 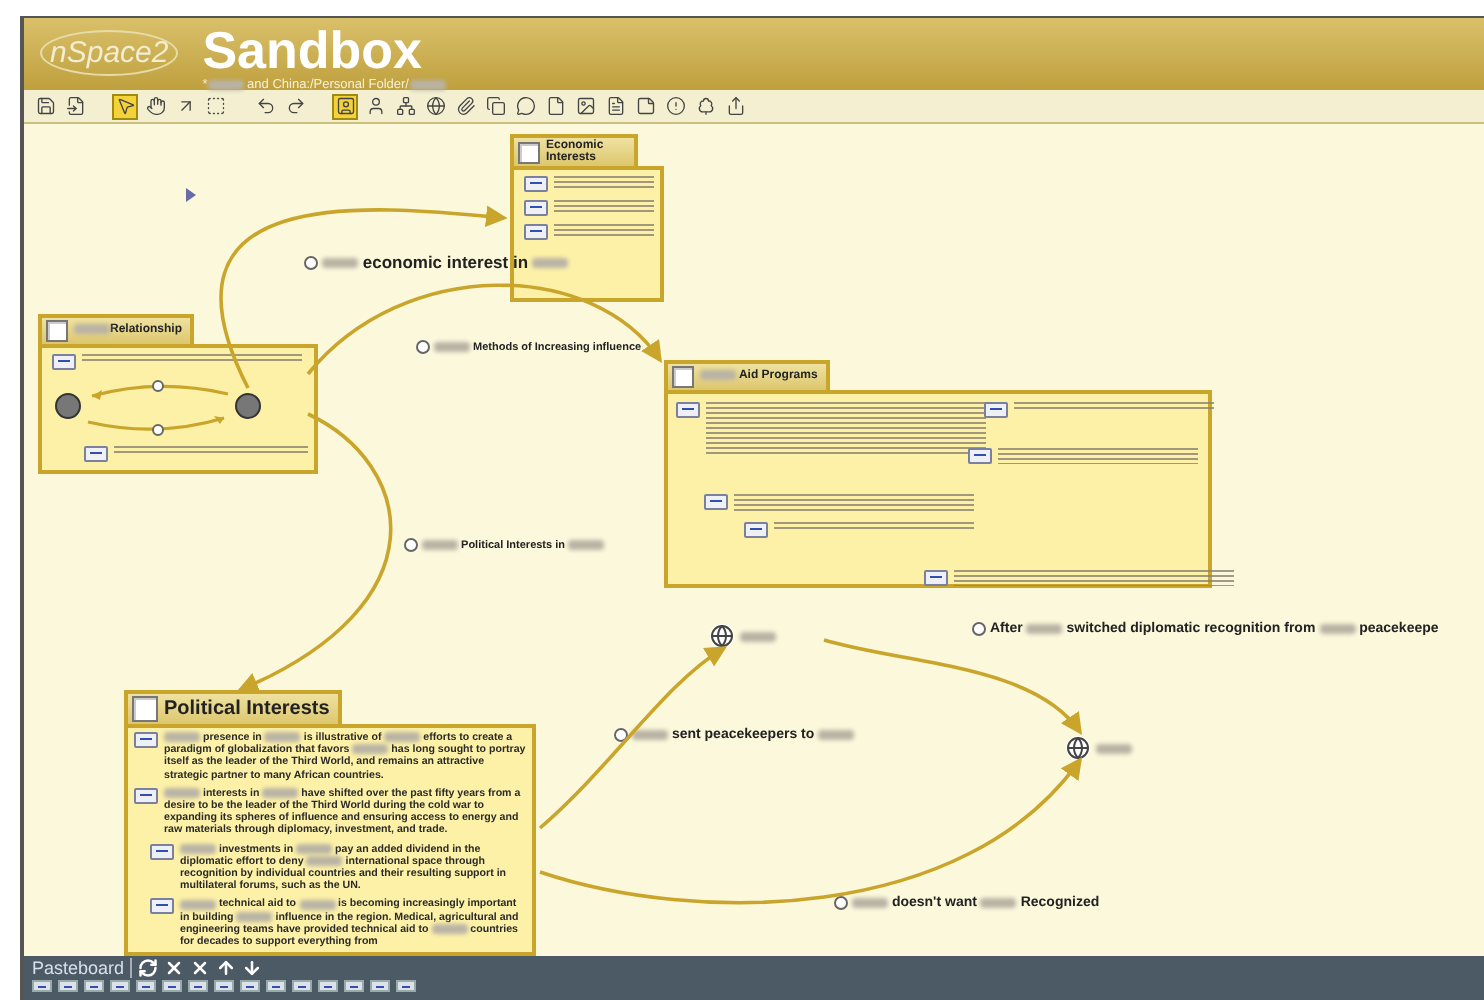 I want to click on user-card-icon, so click(x=345, y=106).